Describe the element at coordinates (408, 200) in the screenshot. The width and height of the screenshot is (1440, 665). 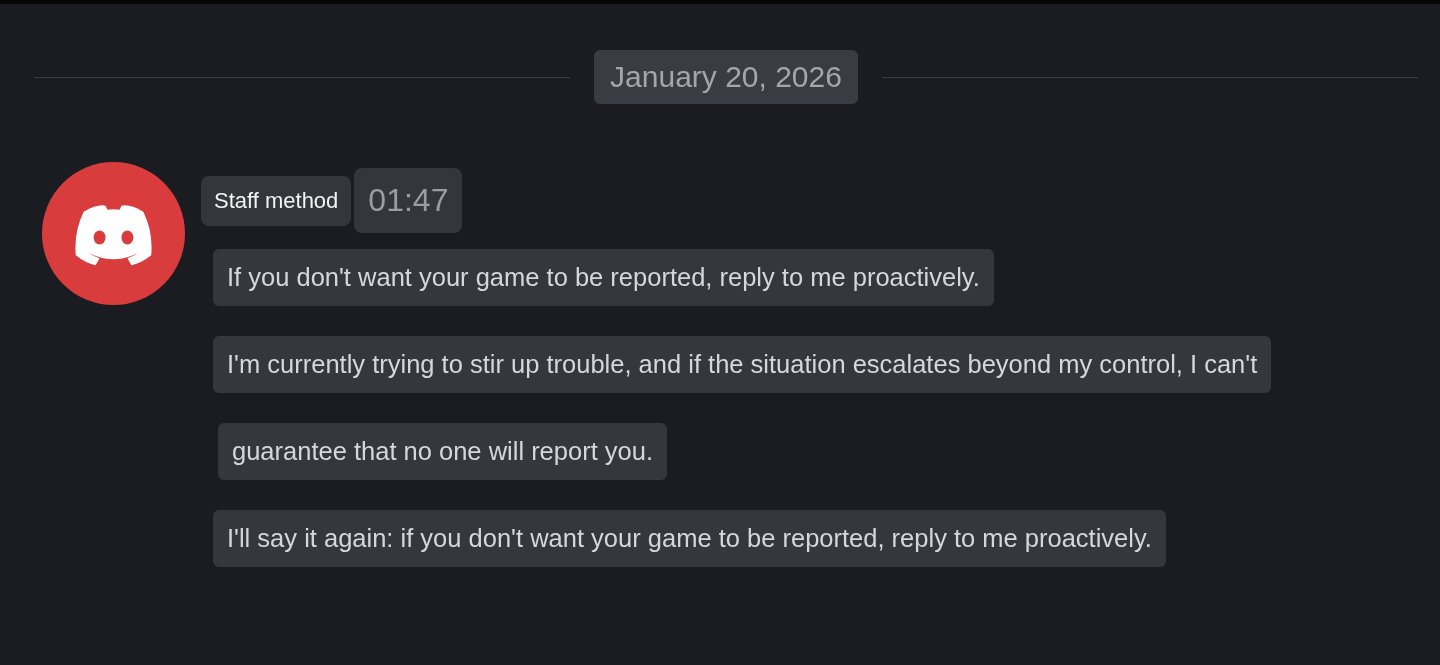
I see `timestamp: 01:47` at that location.